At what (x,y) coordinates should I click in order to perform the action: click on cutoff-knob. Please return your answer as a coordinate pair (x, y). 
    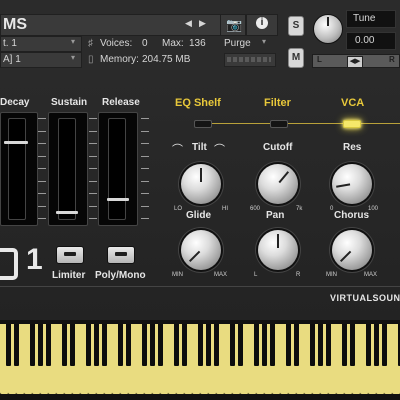
    Looking at the image, I should click on (278, 184).